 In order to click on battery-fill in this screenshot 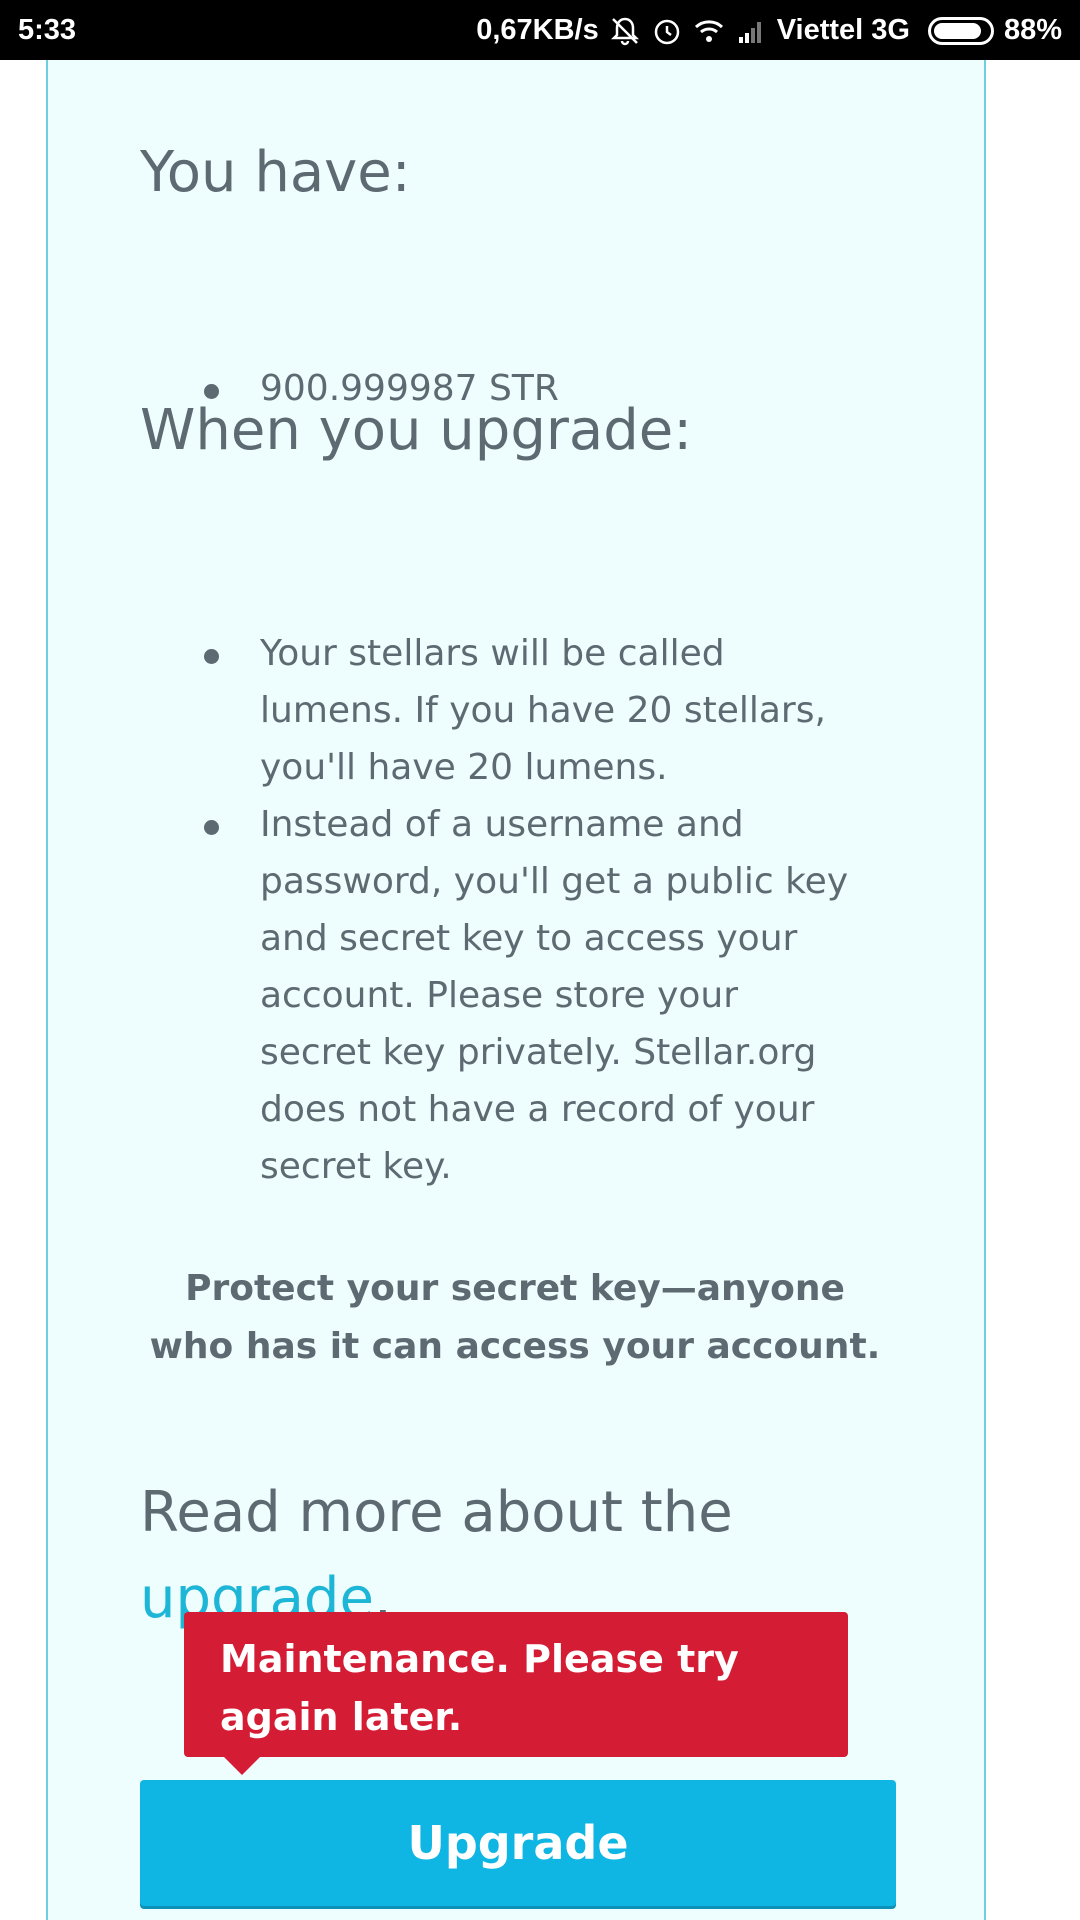, I will do `click(957, 30)`.